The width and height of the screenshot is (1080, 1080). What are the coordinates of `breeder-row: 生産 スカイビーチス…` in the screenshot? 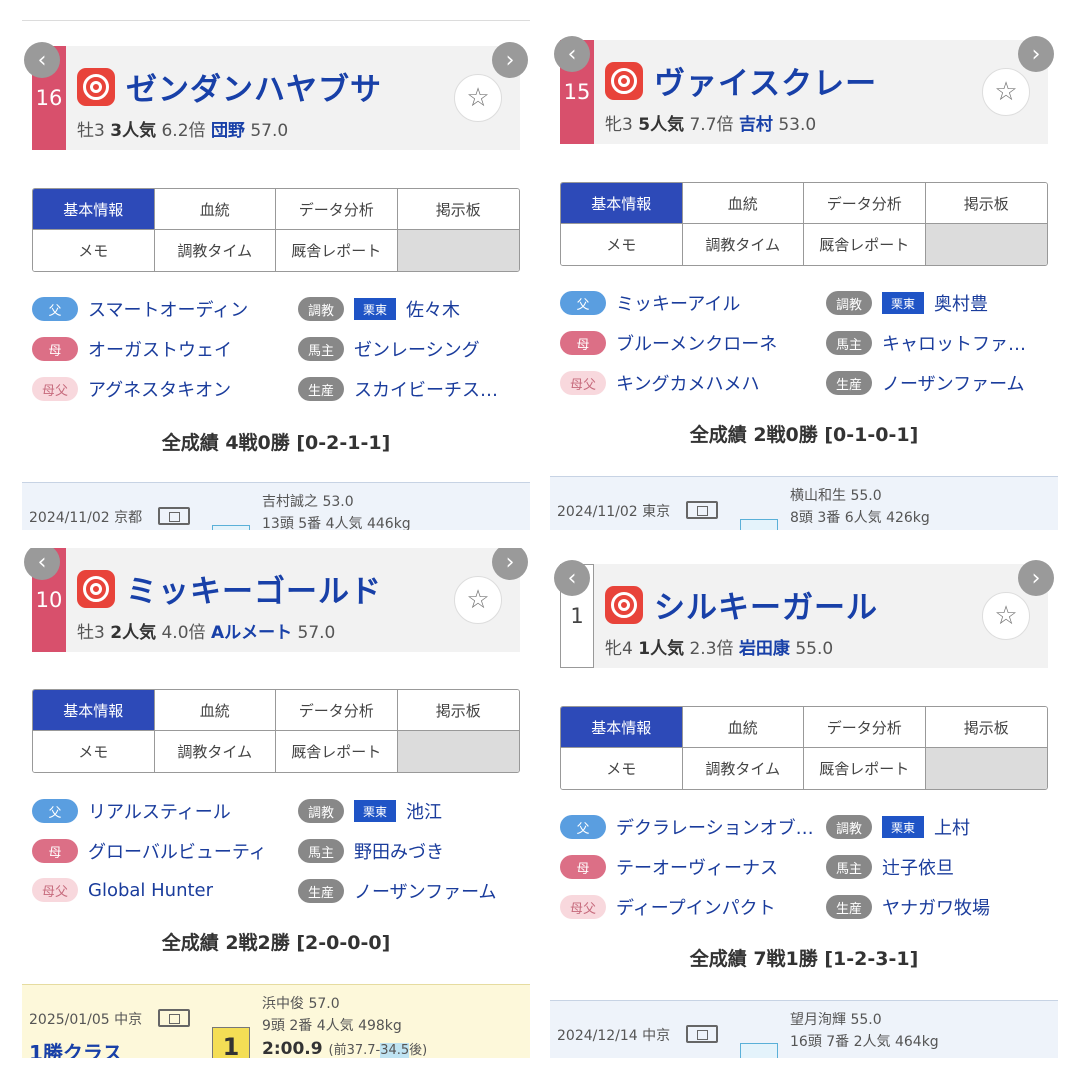 It's located at (398, 389).